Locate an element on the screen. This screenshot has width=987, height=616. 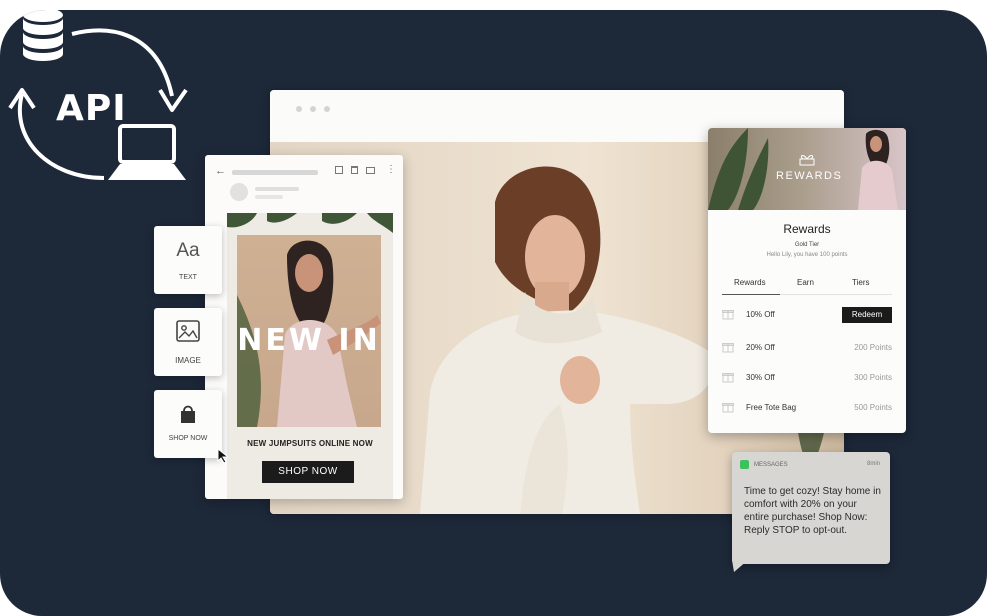
messages-app-icon is located at coordinates (744, 464).